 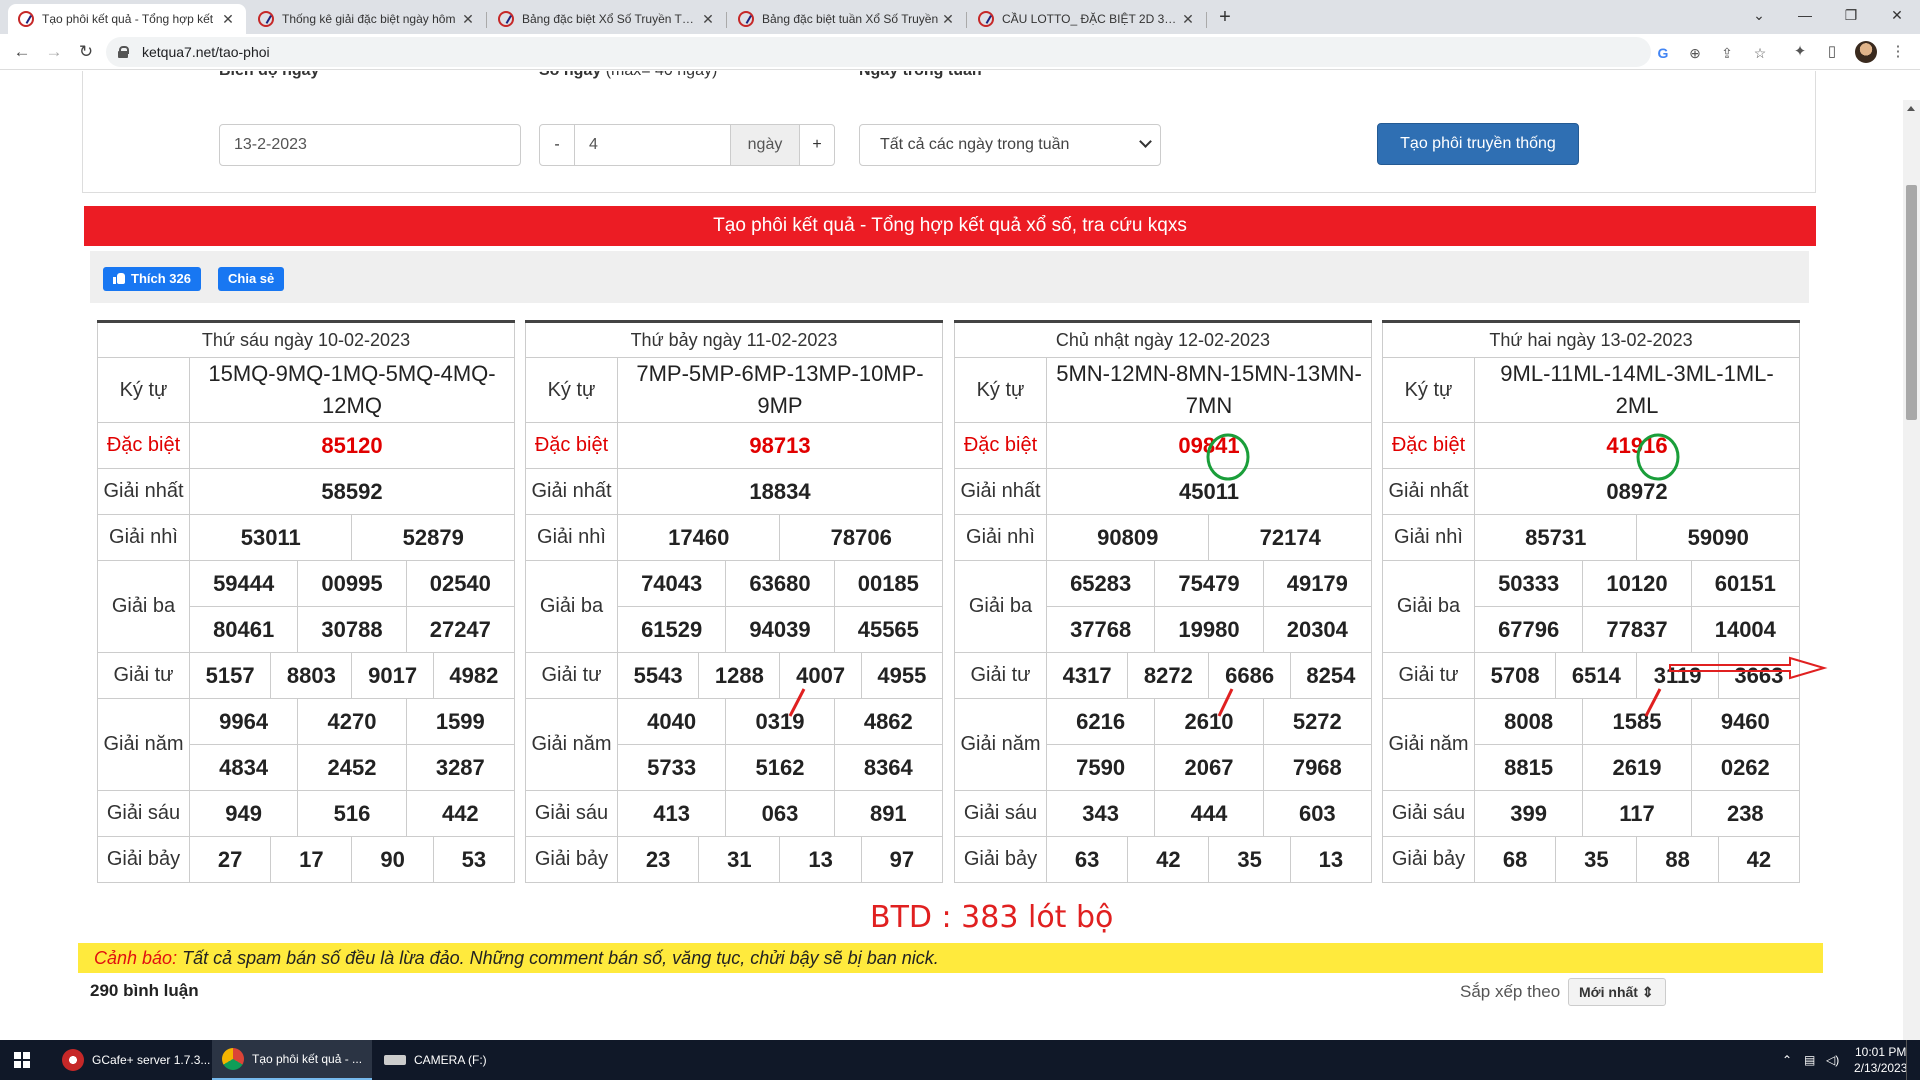 What do you see at coordinates (54, 52) in the screenshot?
I see `forward-arrow-icon: →` at bounding box center [54, 52].